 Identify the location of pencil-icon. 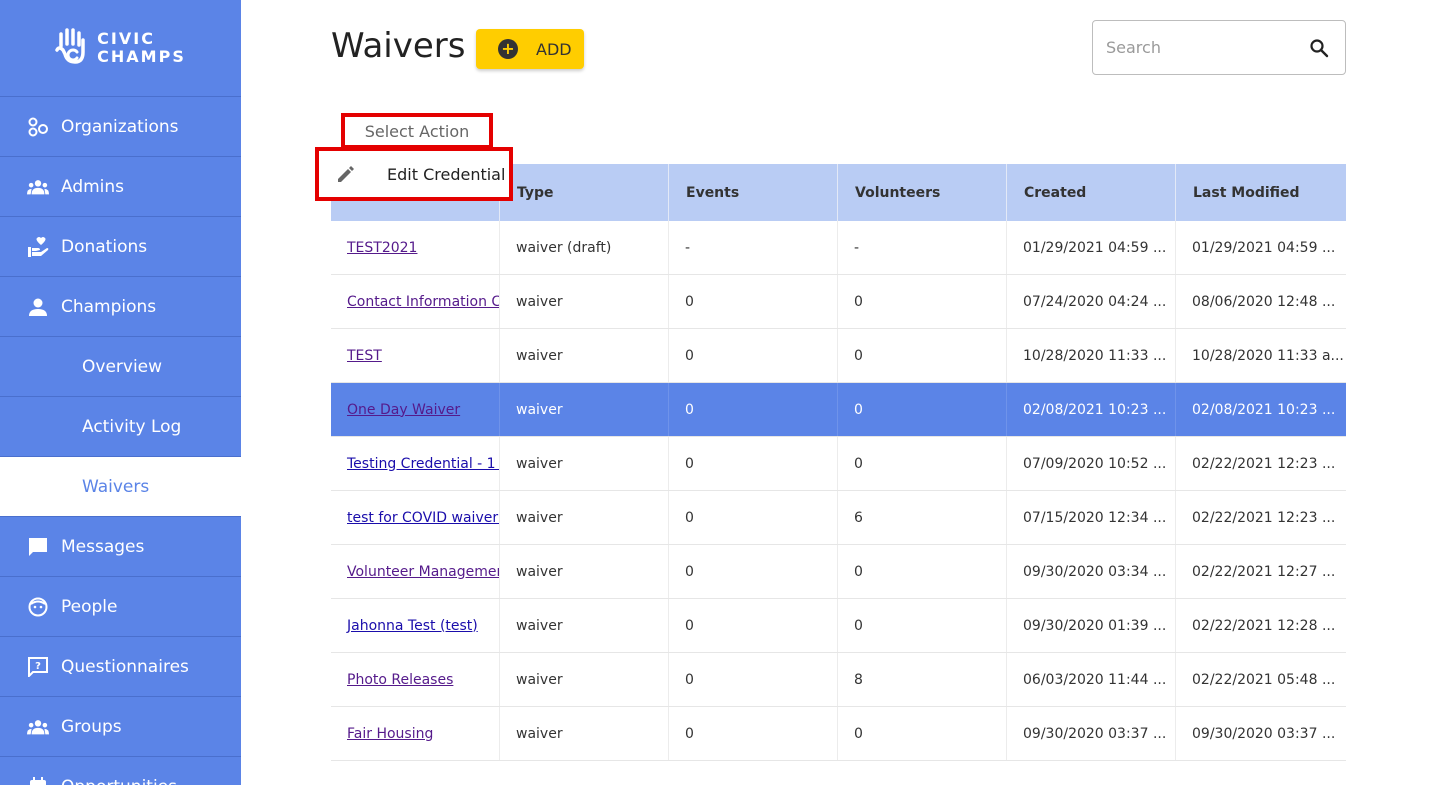
(346, 174).